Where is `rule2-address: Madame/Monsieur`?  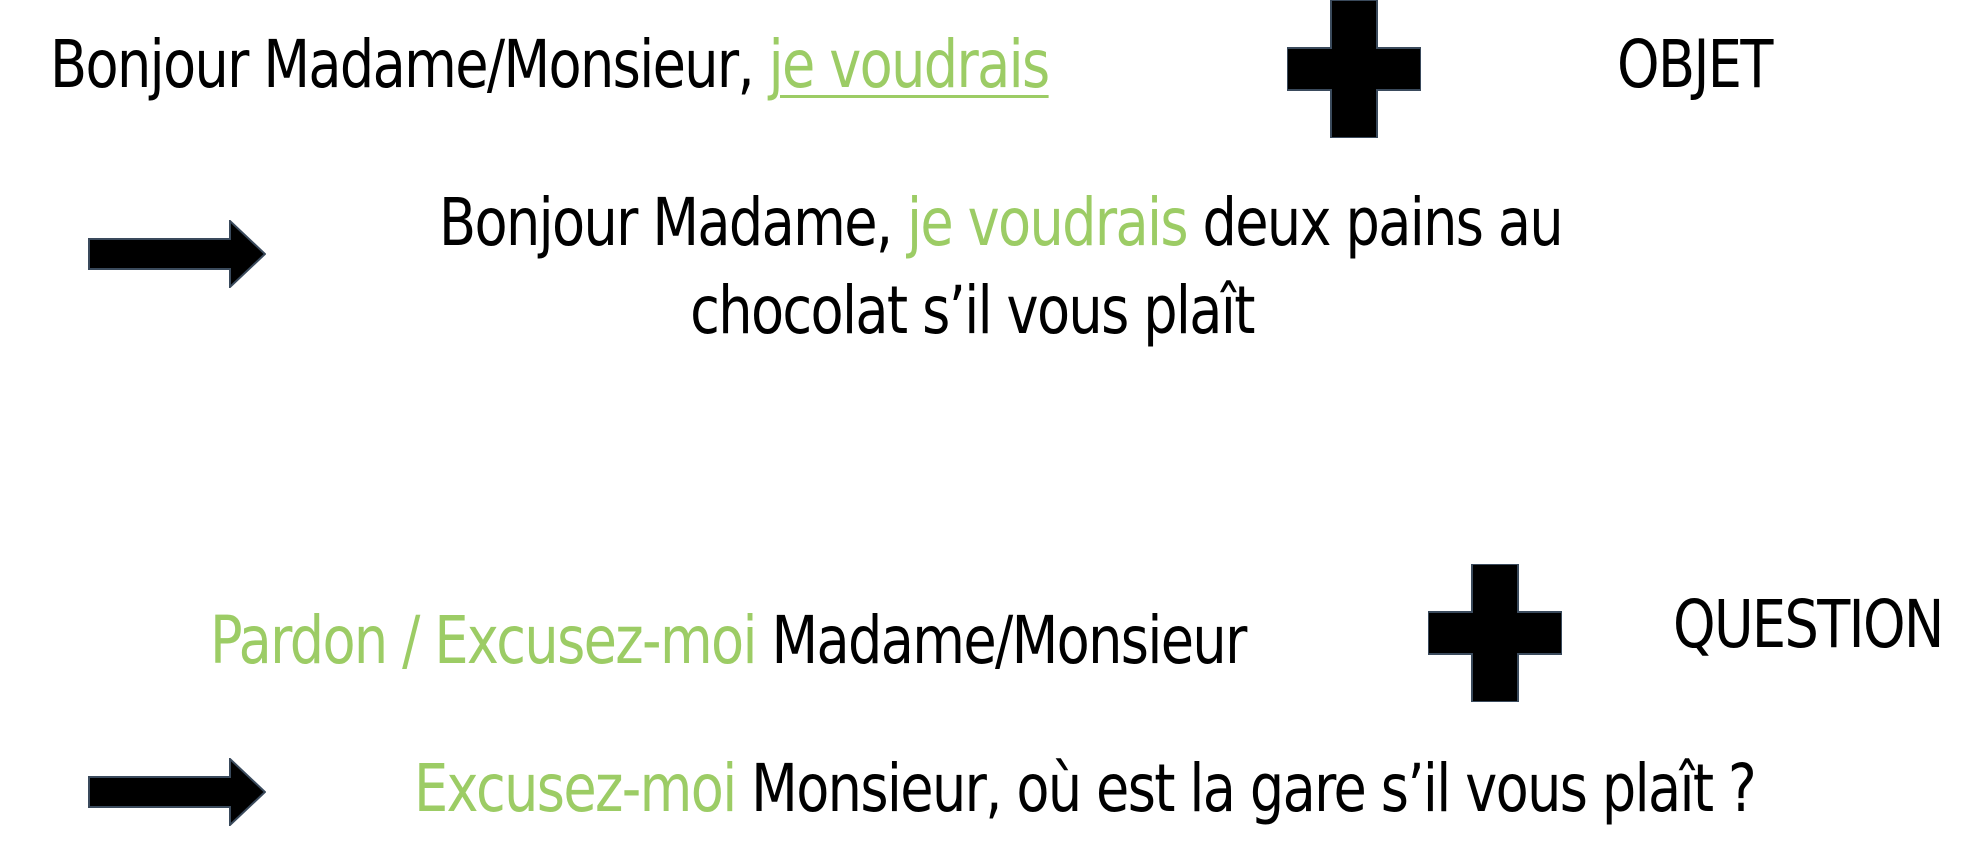
rule2-address: Madame/Monsieur is located at coordinates (1001, 640).